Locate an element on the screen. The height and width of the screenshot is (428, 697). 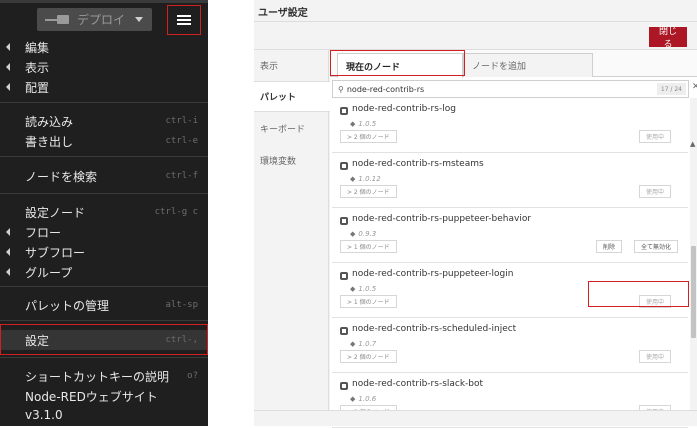
sidetab-label: 環境変数 is located at coordinates (278, 162).